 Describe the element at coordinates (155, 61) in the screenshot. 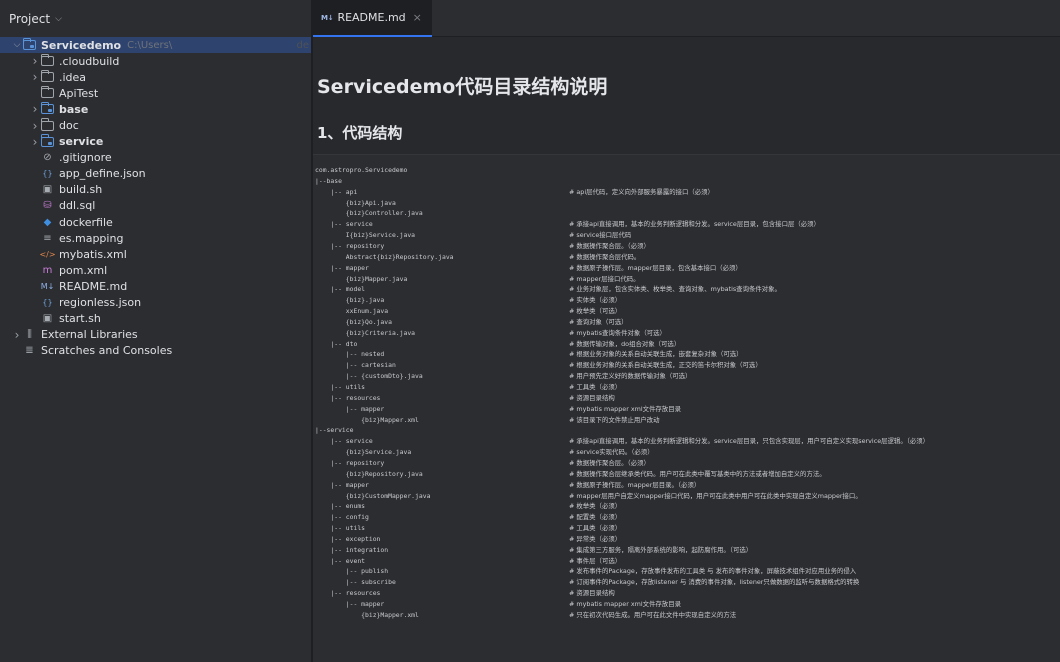

I see `tree-item-cloudbuild: › .cloudbuild` at that location.